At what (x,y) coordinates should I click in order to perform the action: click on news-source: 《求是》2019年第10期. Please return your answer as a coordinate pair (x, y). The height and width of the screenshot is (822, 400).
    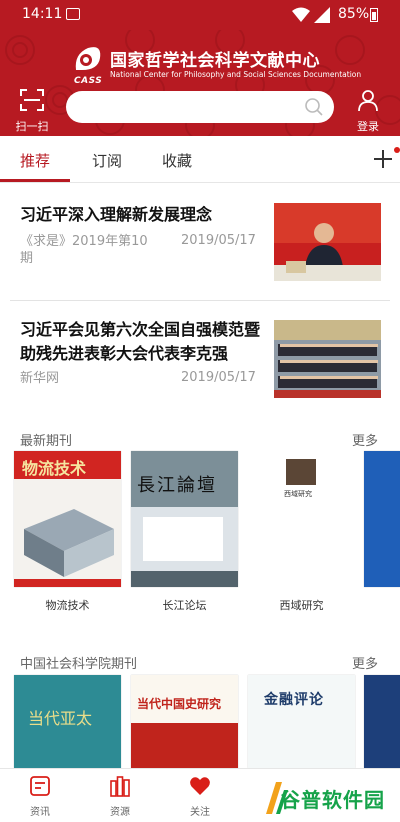
    Looking at the image, I should click on (84, 250).